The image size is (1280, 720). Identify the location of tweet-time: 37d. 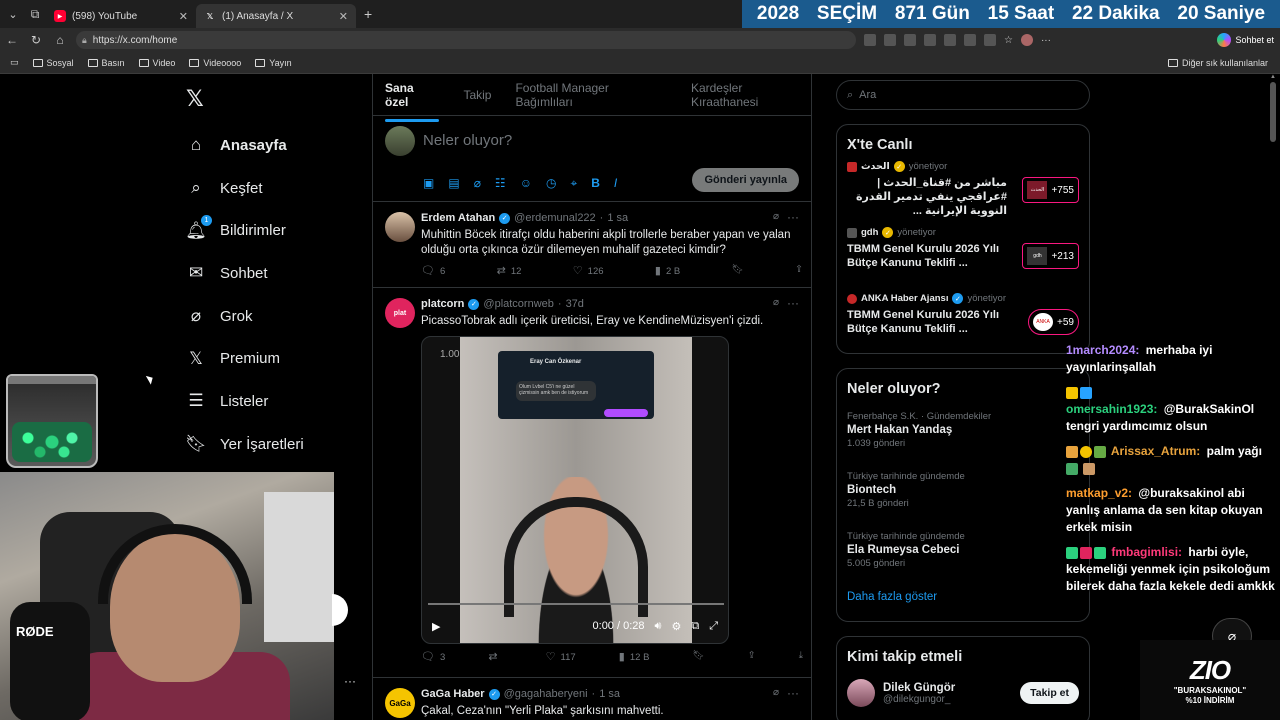
(575, 304).